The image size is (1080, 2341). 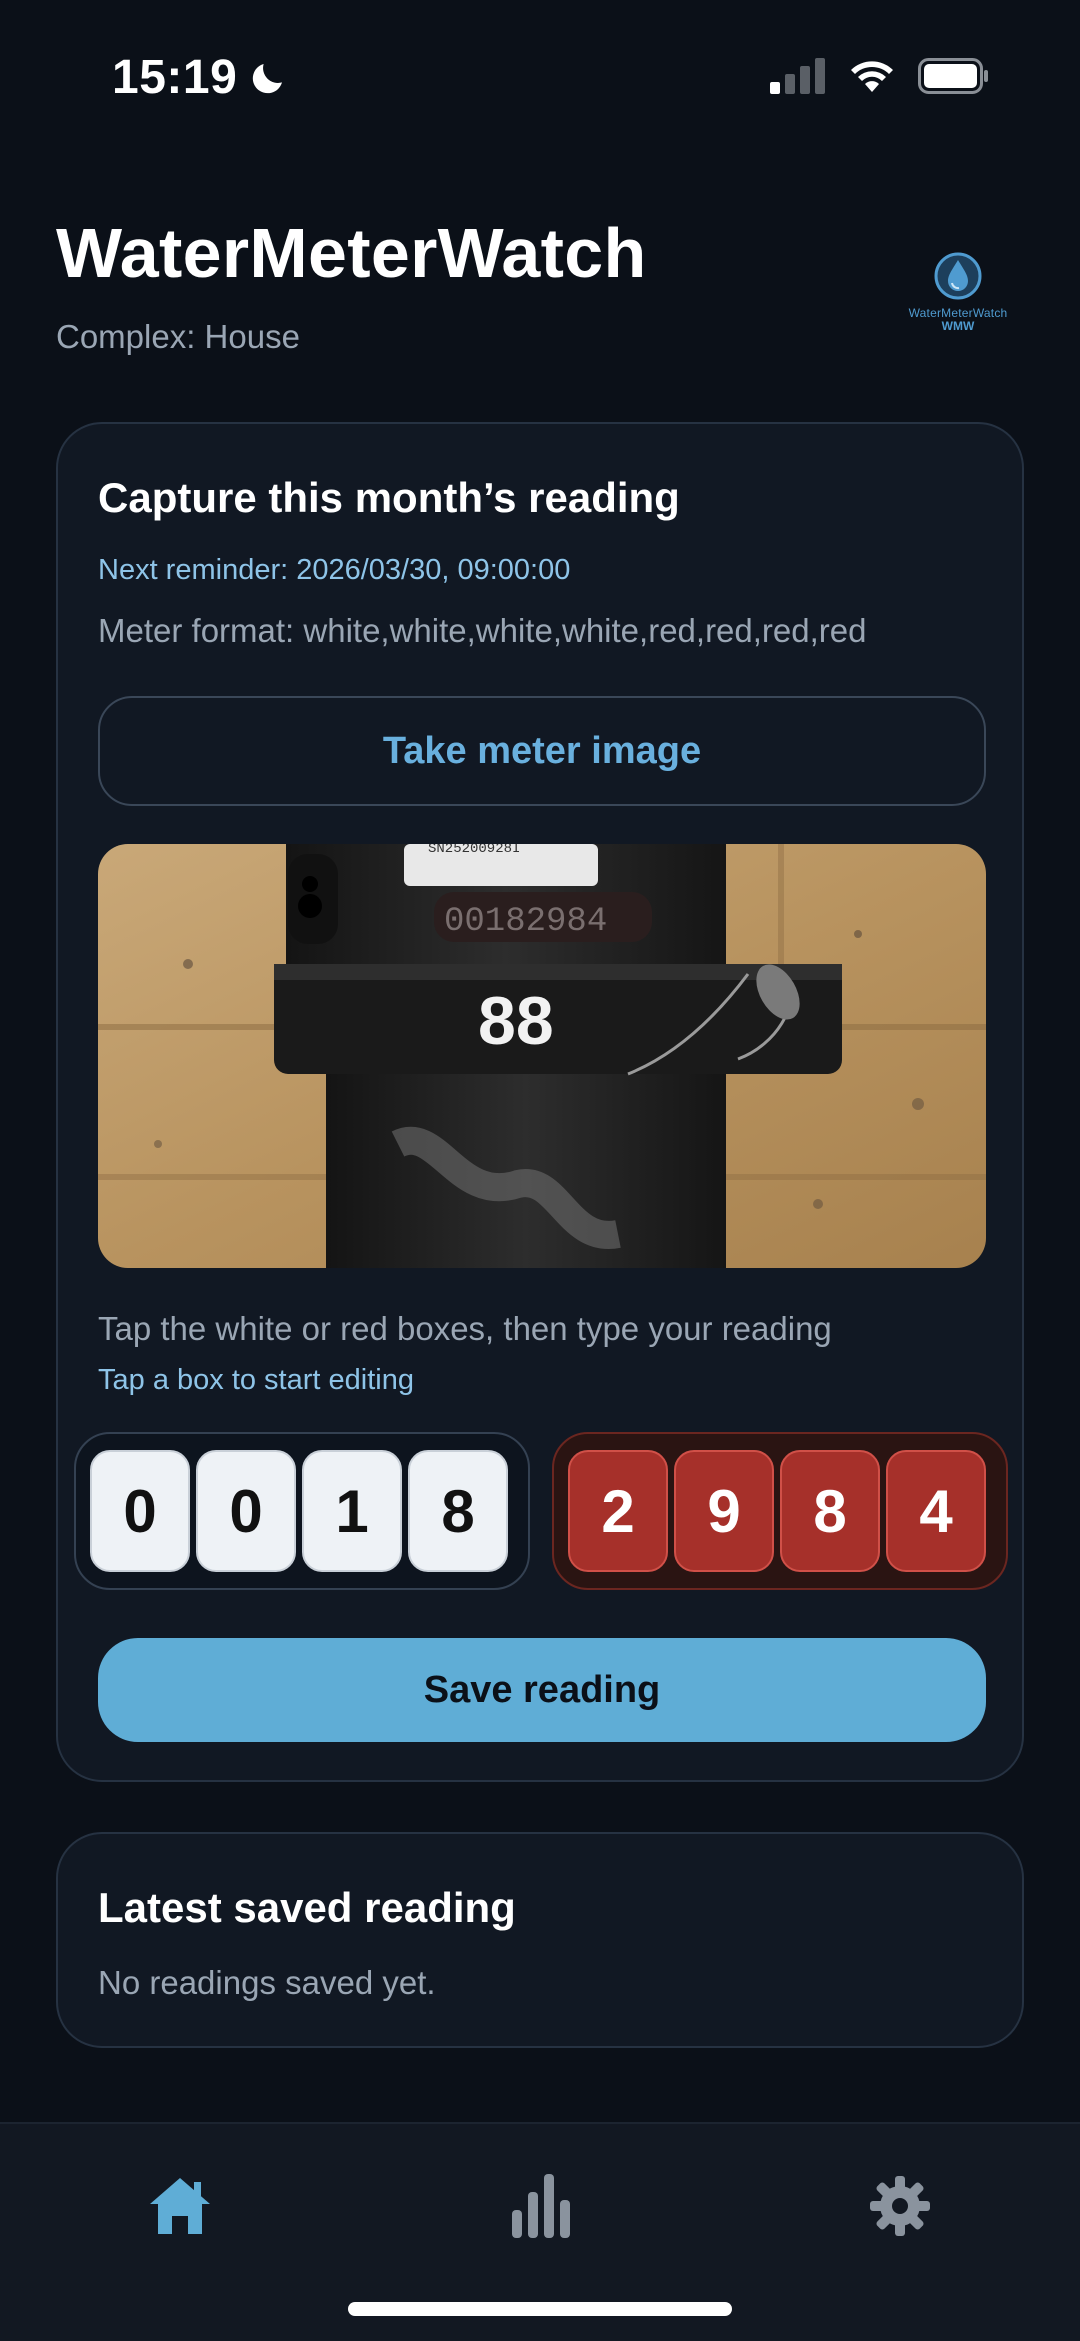 I want to click on logo-sub: WMW, so click(x=958, y=326).